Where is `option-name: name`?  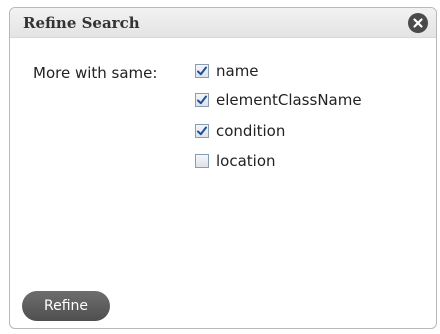 option-name: name is located at coordinates (227, 71).